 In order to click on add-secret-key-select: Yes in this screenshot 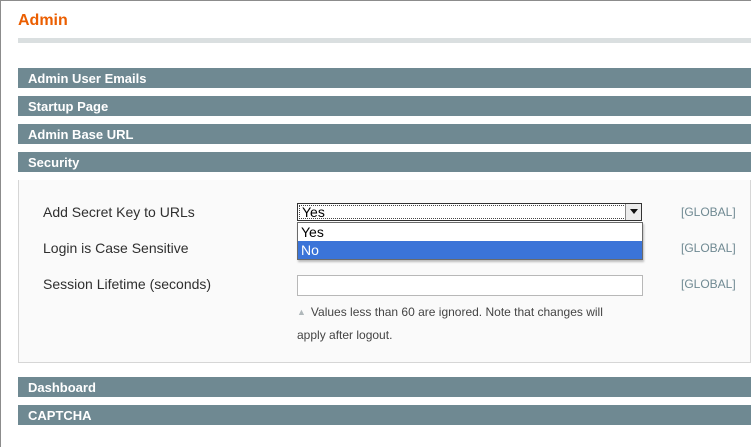, I will do `click(469, 212)`.